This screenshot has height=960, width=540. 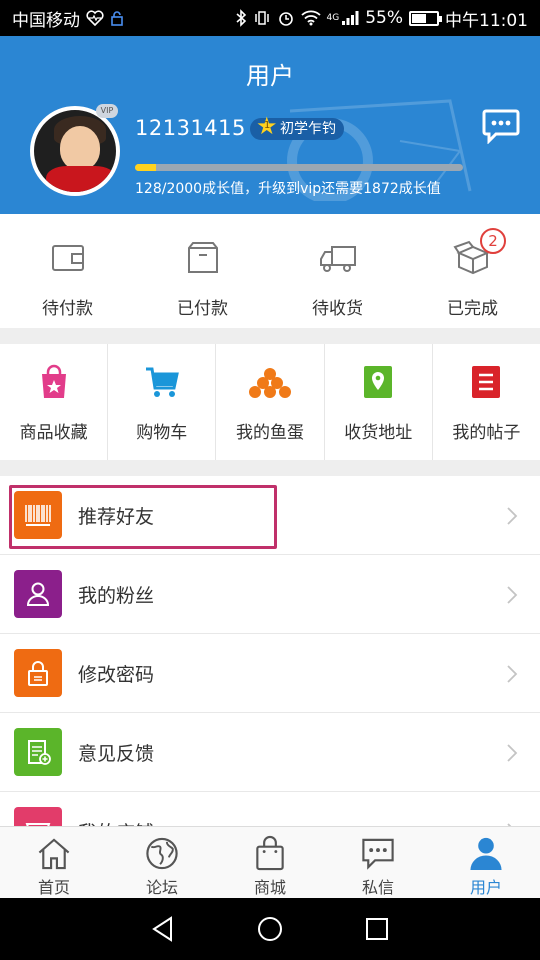 I want to click on username: 12131415, so click(x=190, y=128).